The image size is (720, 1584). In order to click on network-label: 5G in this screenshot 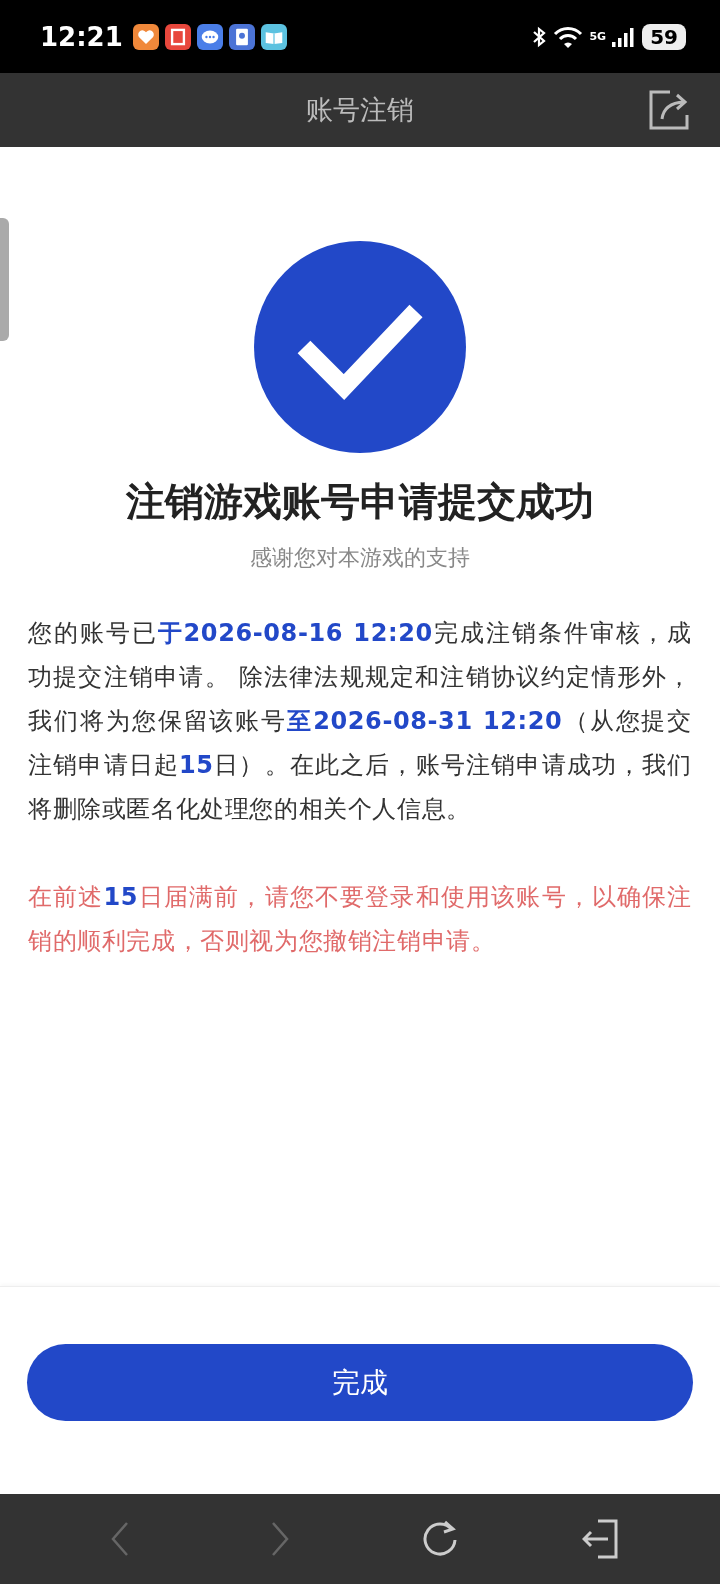, I will do `click(598, 36)`.